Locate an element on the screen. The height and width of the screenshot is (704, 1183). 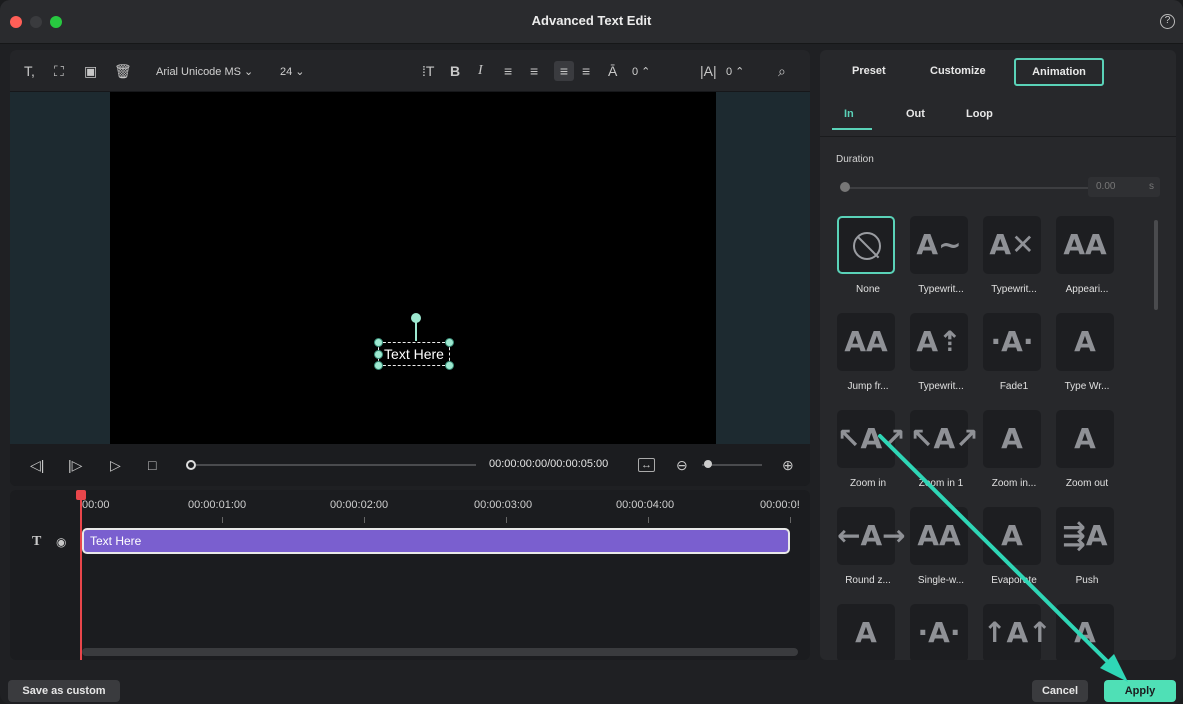
canvas-text: Text Here is located at coordinates (414, 354).